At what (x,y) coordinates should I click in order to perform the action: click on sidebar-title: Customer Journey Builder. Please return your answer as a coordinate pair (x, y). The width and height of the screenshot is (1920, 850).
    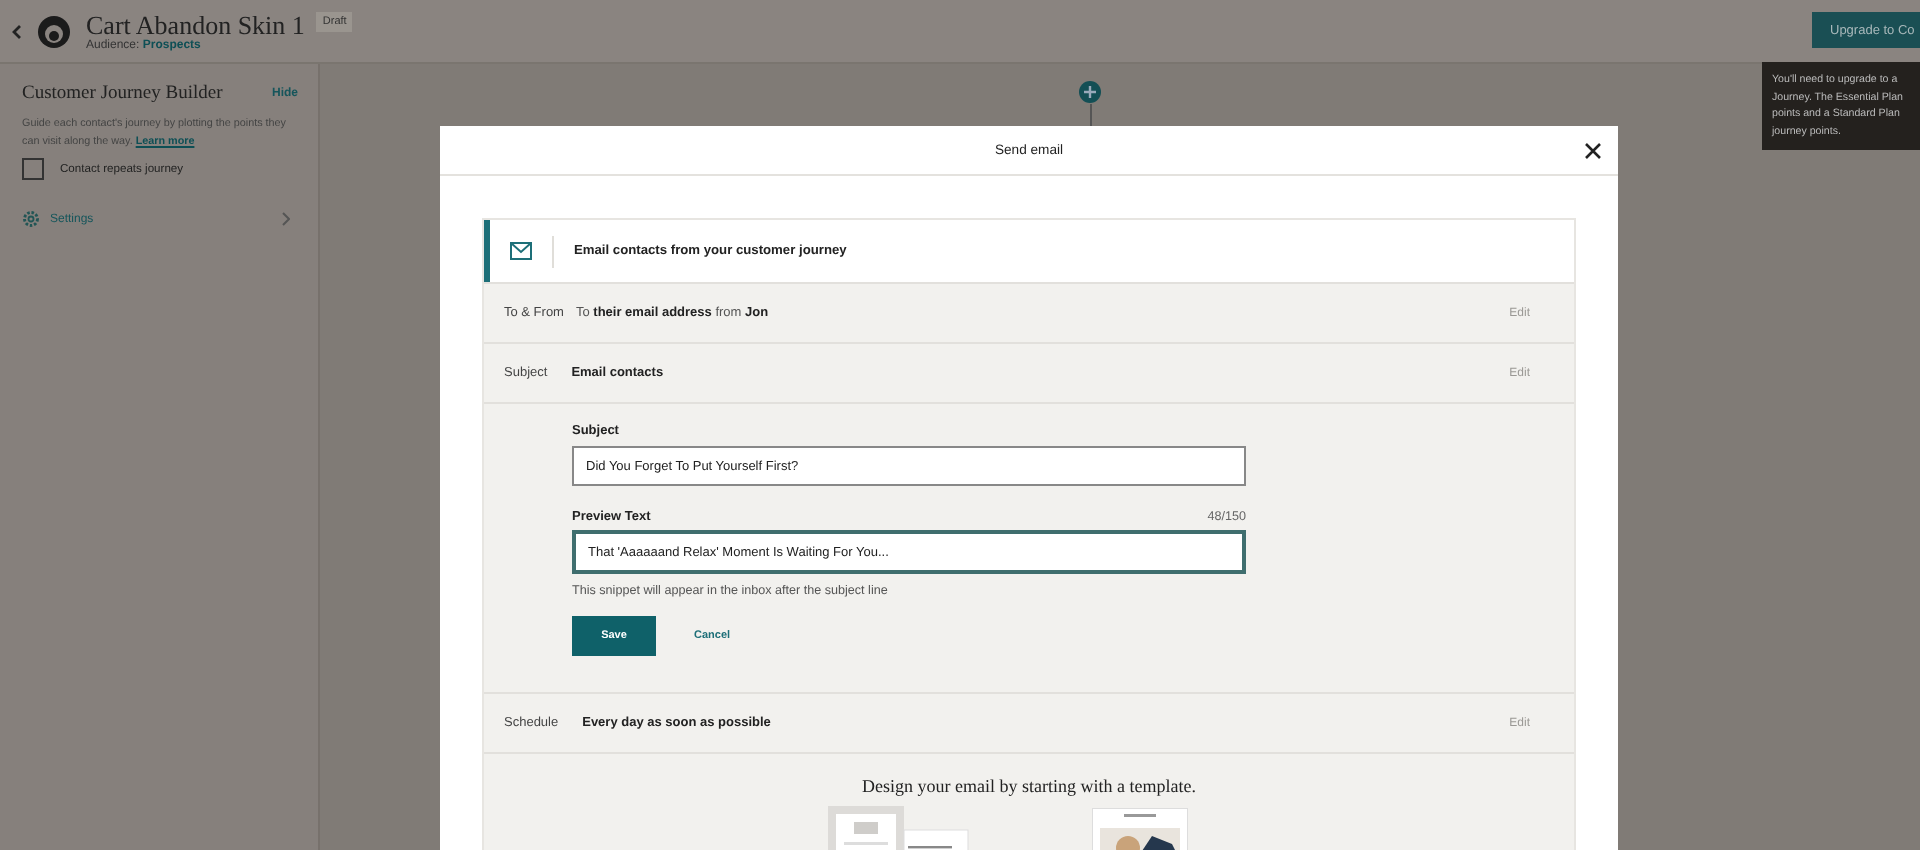
    Looking at the image, I should click on (122, 94).